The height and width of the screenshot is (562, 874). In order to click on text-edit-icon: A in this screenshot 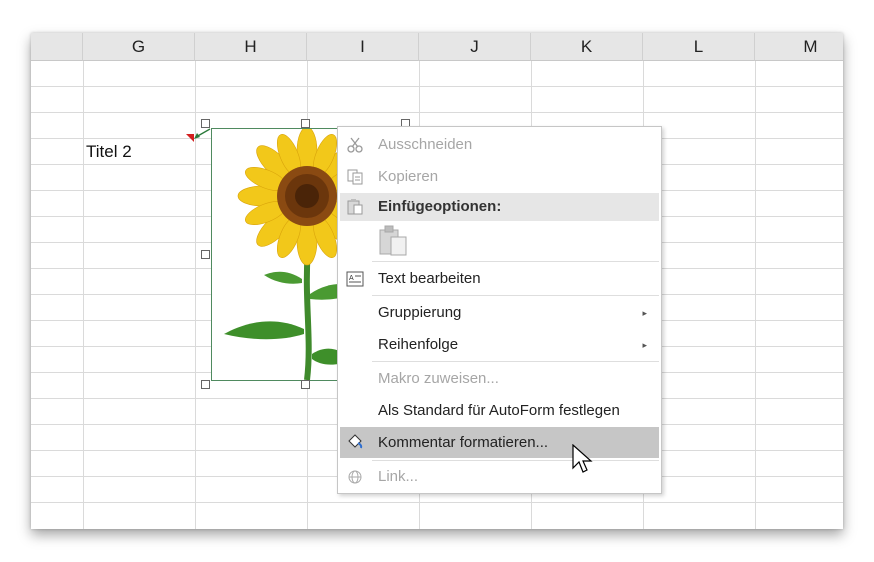, I will do `click(355, 279)`.